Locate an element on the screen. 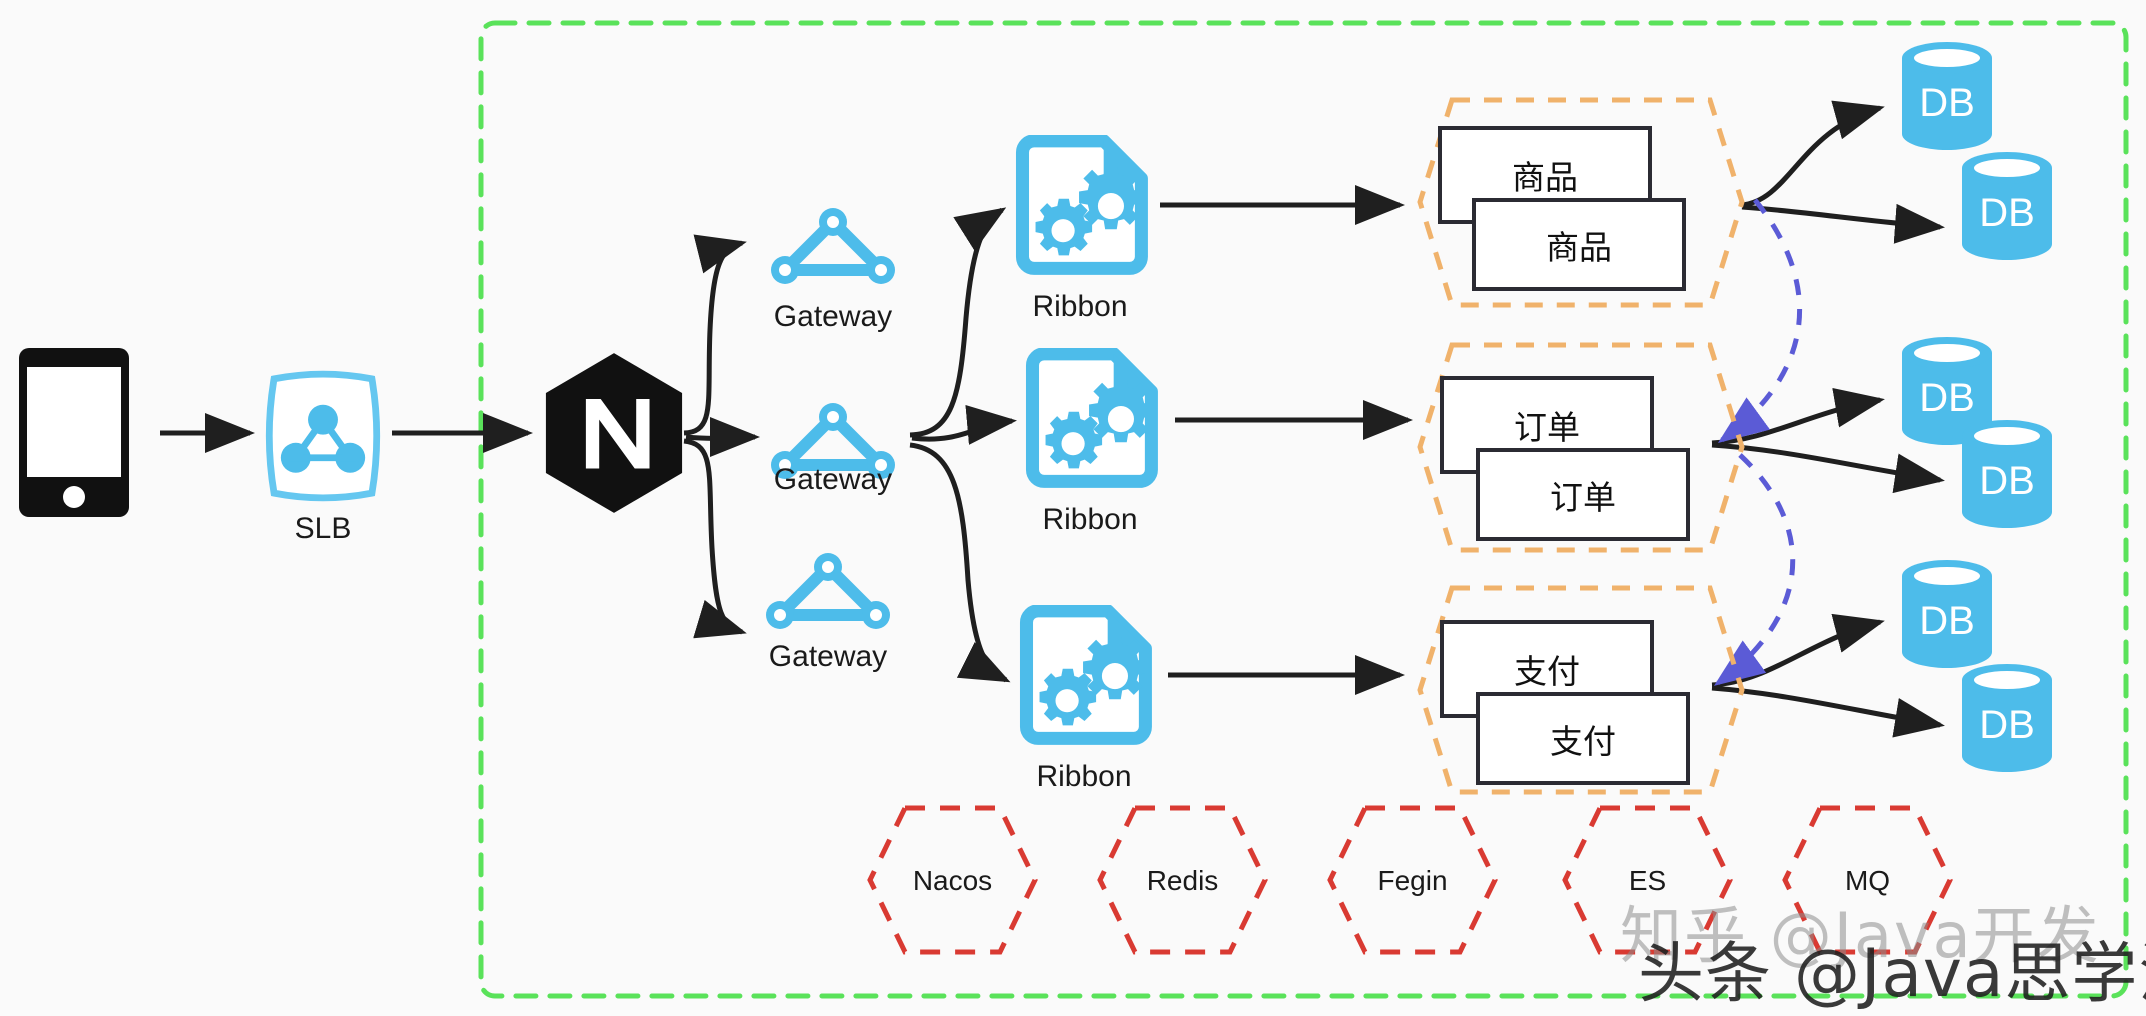 The height and width of the screenshot is (1016, 2146). infra-label-nacos: Nacos is located at coordinates (952, 881).